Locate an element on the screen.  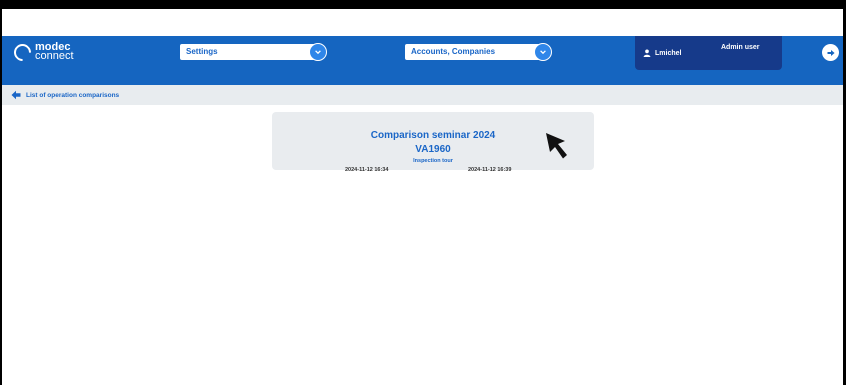
back-link-label: List of operation comparisons is located at coordinates (73, 95).